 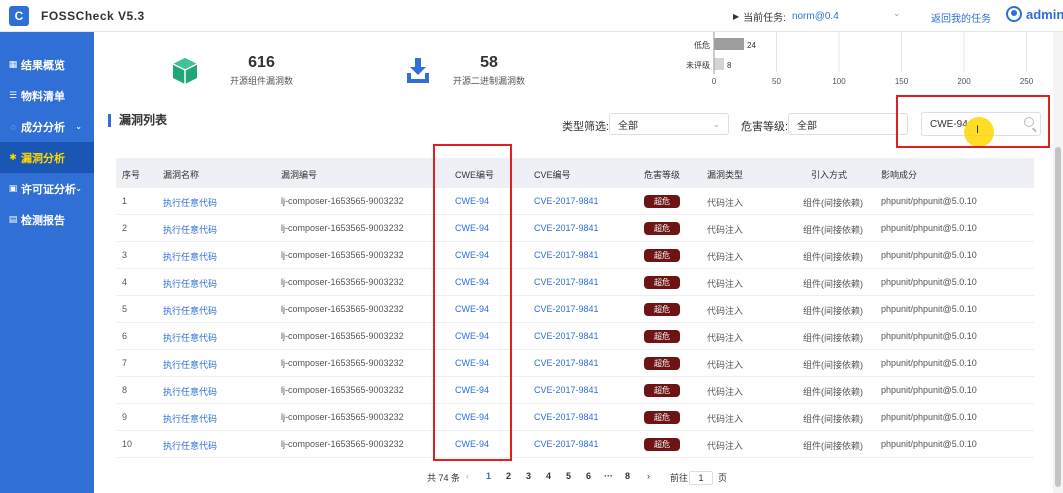 What do you see at coordinates (47, 126) in the screenshot?
I see `sidebar-item-component-analysis: ◌ 成分分析 ⌄` at bounding box center [47, 126].